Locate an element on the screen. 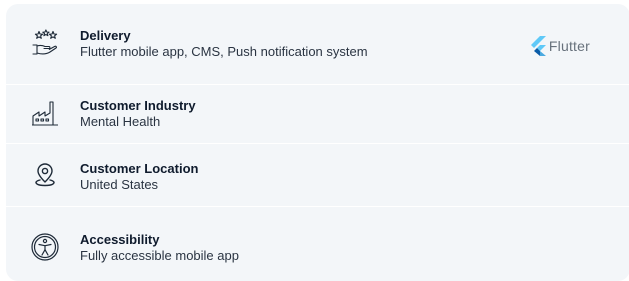 This screenshot has width=629, height=281. factory-icon is located at coordinates (45, 114).